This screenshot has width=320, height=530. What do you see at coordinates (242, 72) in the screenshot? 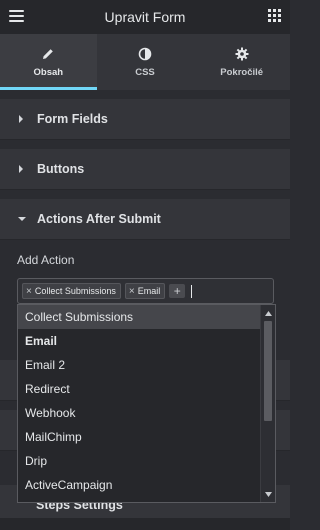
I see `tab-label: Pokročilé` at bounding box center [242, 72].